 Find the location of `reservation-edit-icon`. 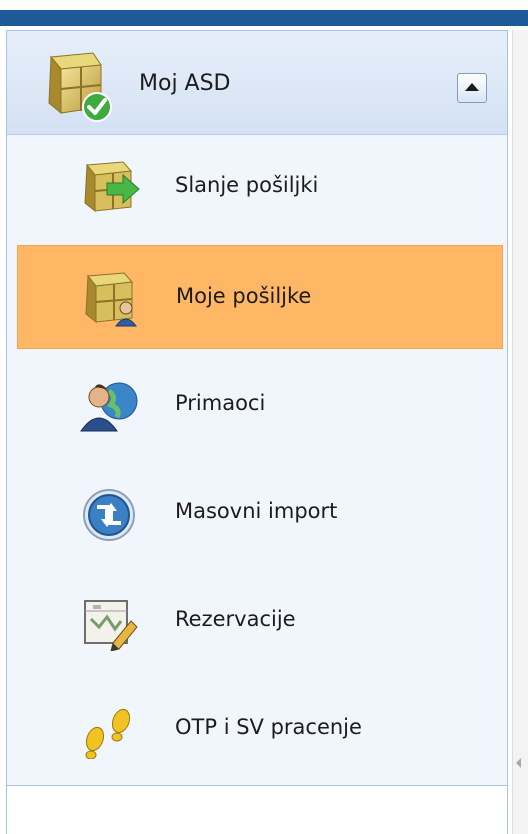

reservation-edit-icon is located at coordinates (109, 621).